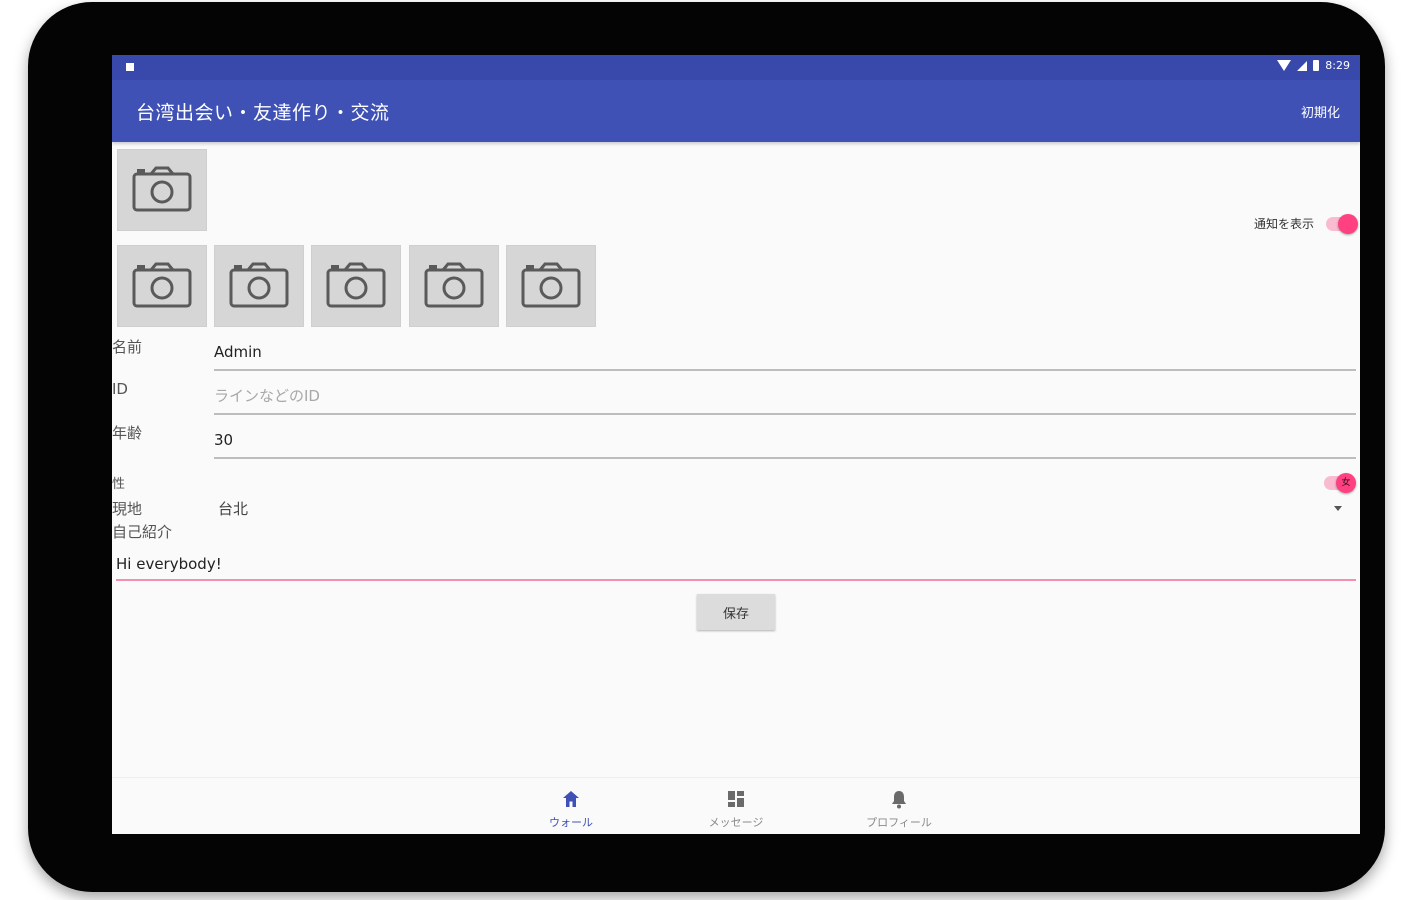 This screenshot has height=900, width=1413. I want to click on status-bar: 8:29, so click(736, 67).